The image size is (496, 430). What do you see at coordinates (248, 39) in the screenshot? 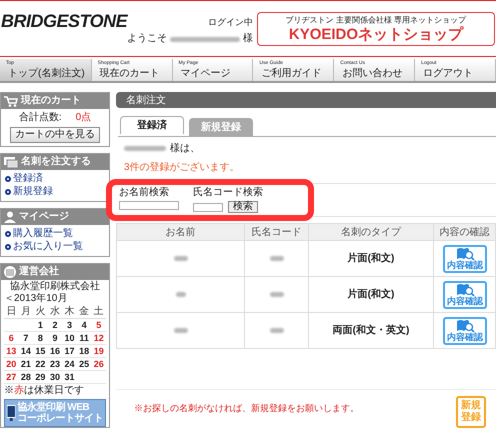
I see `welcome-suffix: 様` at bounding box center [248, 39].